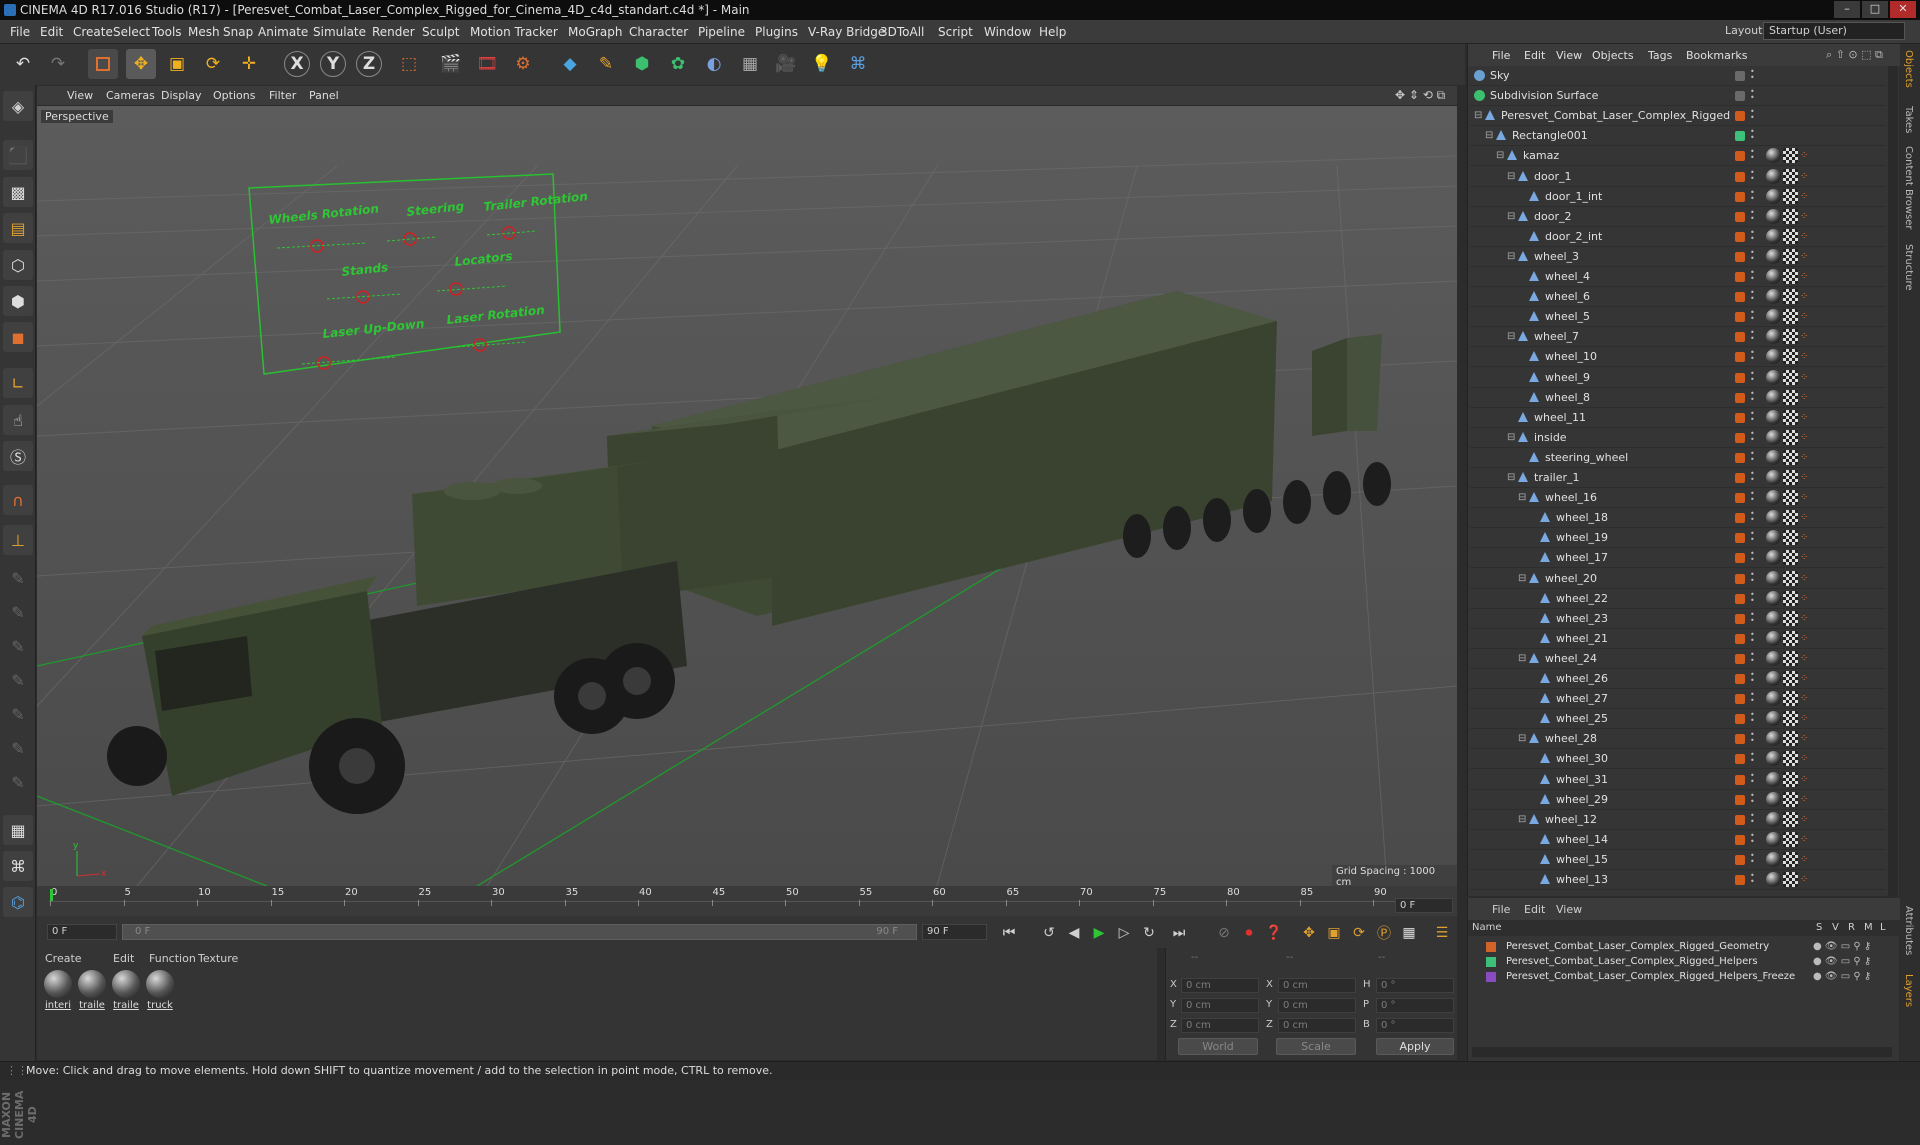  What do you see at coordinates (51, 895) in the screenshot?
I see `playhead` at bounding box center [51, 895].